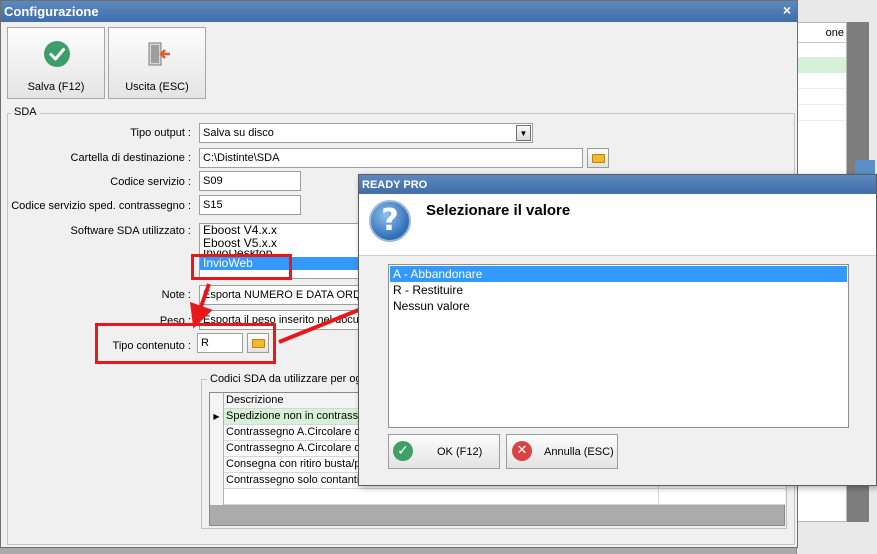 This screenshot has height=554, width=877. What do you see at coordinates (617, 225) in the screenshot?
I see `dialog-header: ? Selezionare il valore` at bounding box center [617, 225].